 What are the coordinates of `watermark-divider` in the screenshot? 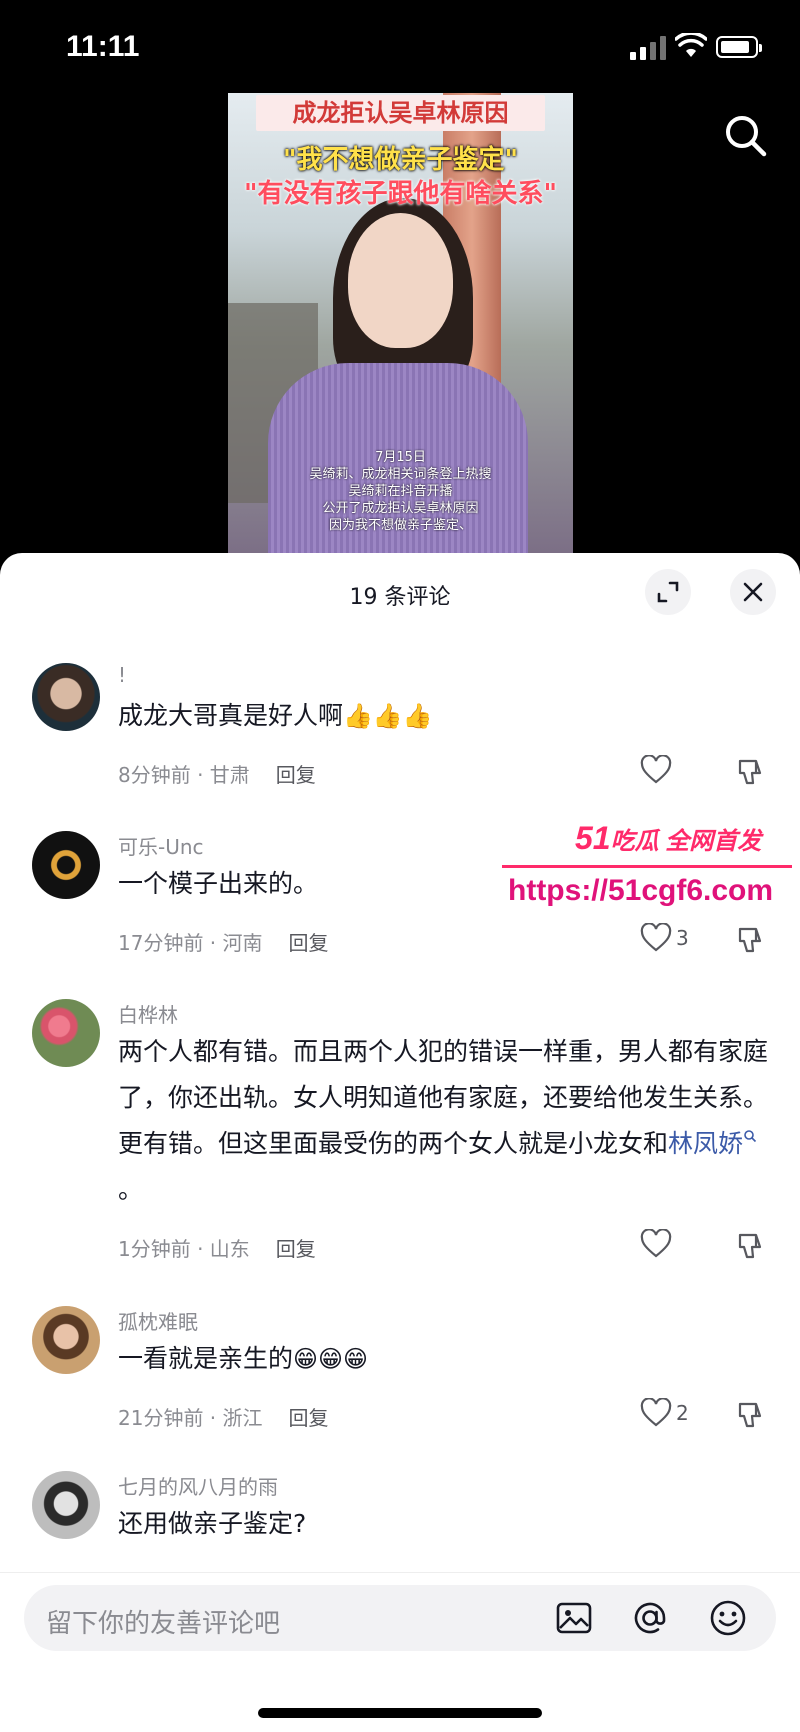 It's located at (647, 866).